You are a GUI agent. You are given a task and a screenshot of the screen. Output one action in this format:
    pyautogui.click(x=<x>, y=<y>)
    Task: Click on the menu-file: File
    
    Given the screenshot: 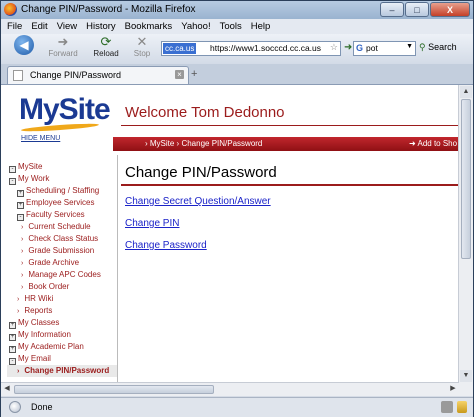 What is the action you would take?
    pyautogui.click(x=14, y=26)
    